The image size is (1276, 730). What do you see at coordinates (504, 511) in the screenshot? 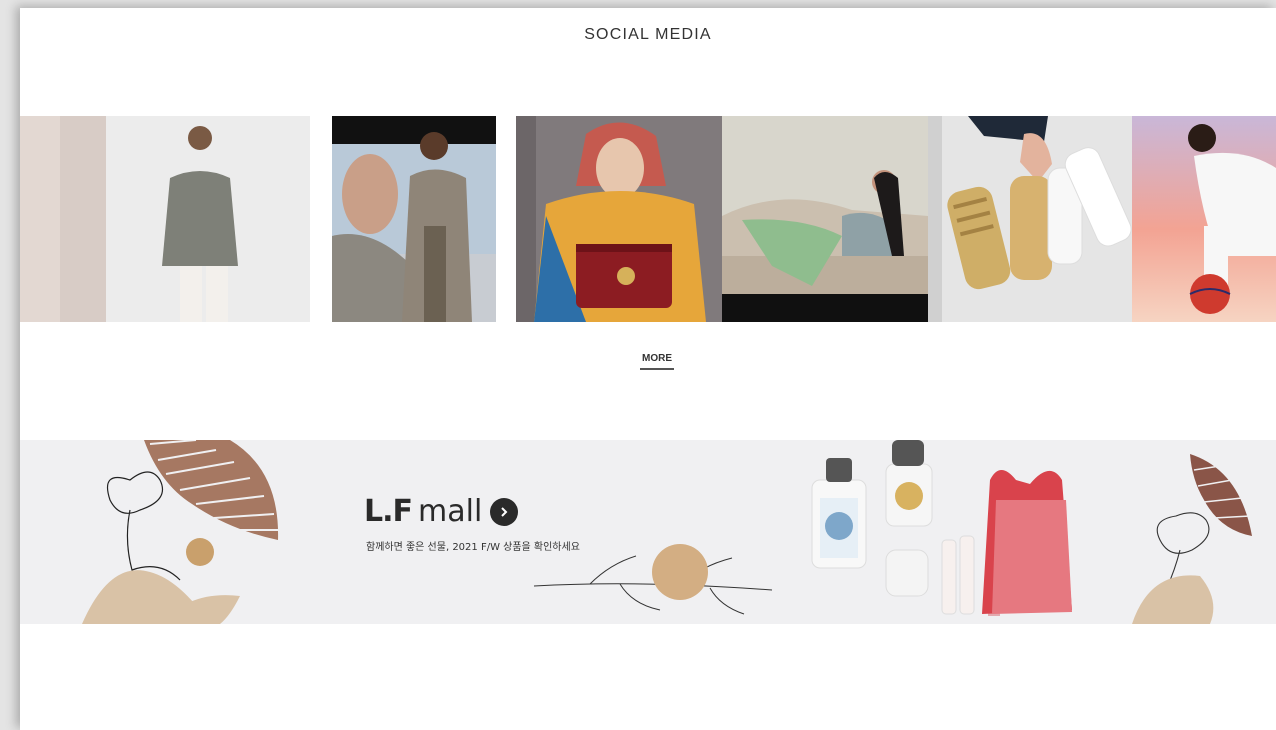
I see `chevron-right-icon` at bounding box center [504, 511].